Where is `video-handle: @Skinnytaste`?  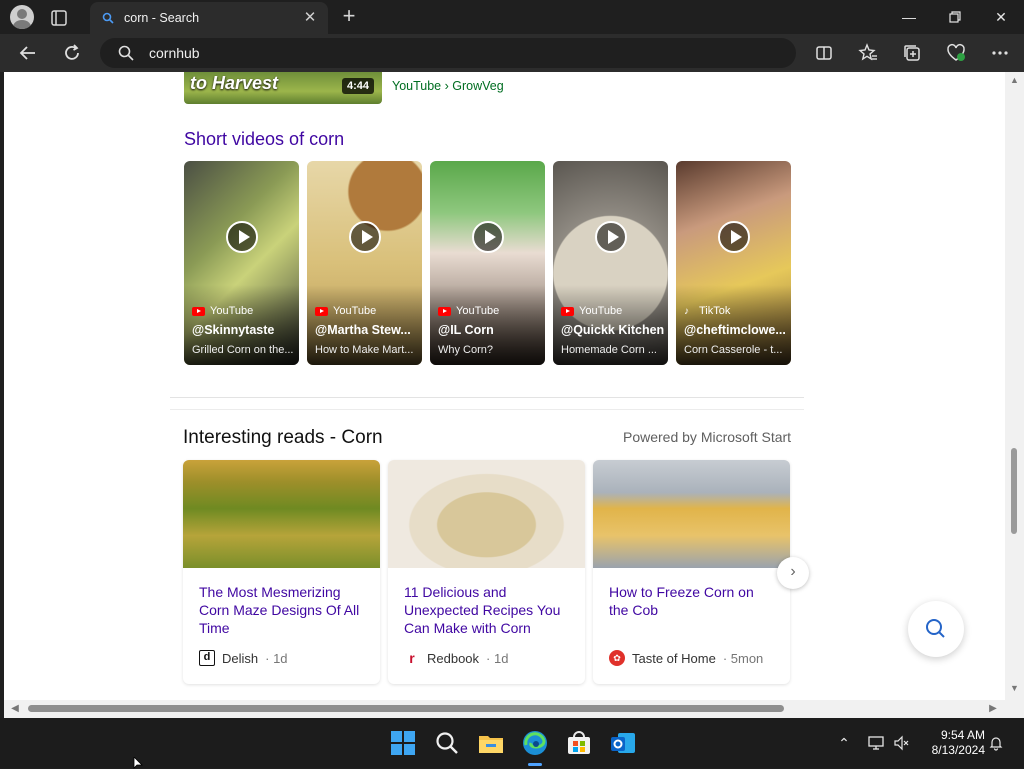 video-handle: @Skinnytaste is located at coordinates (233, 330).